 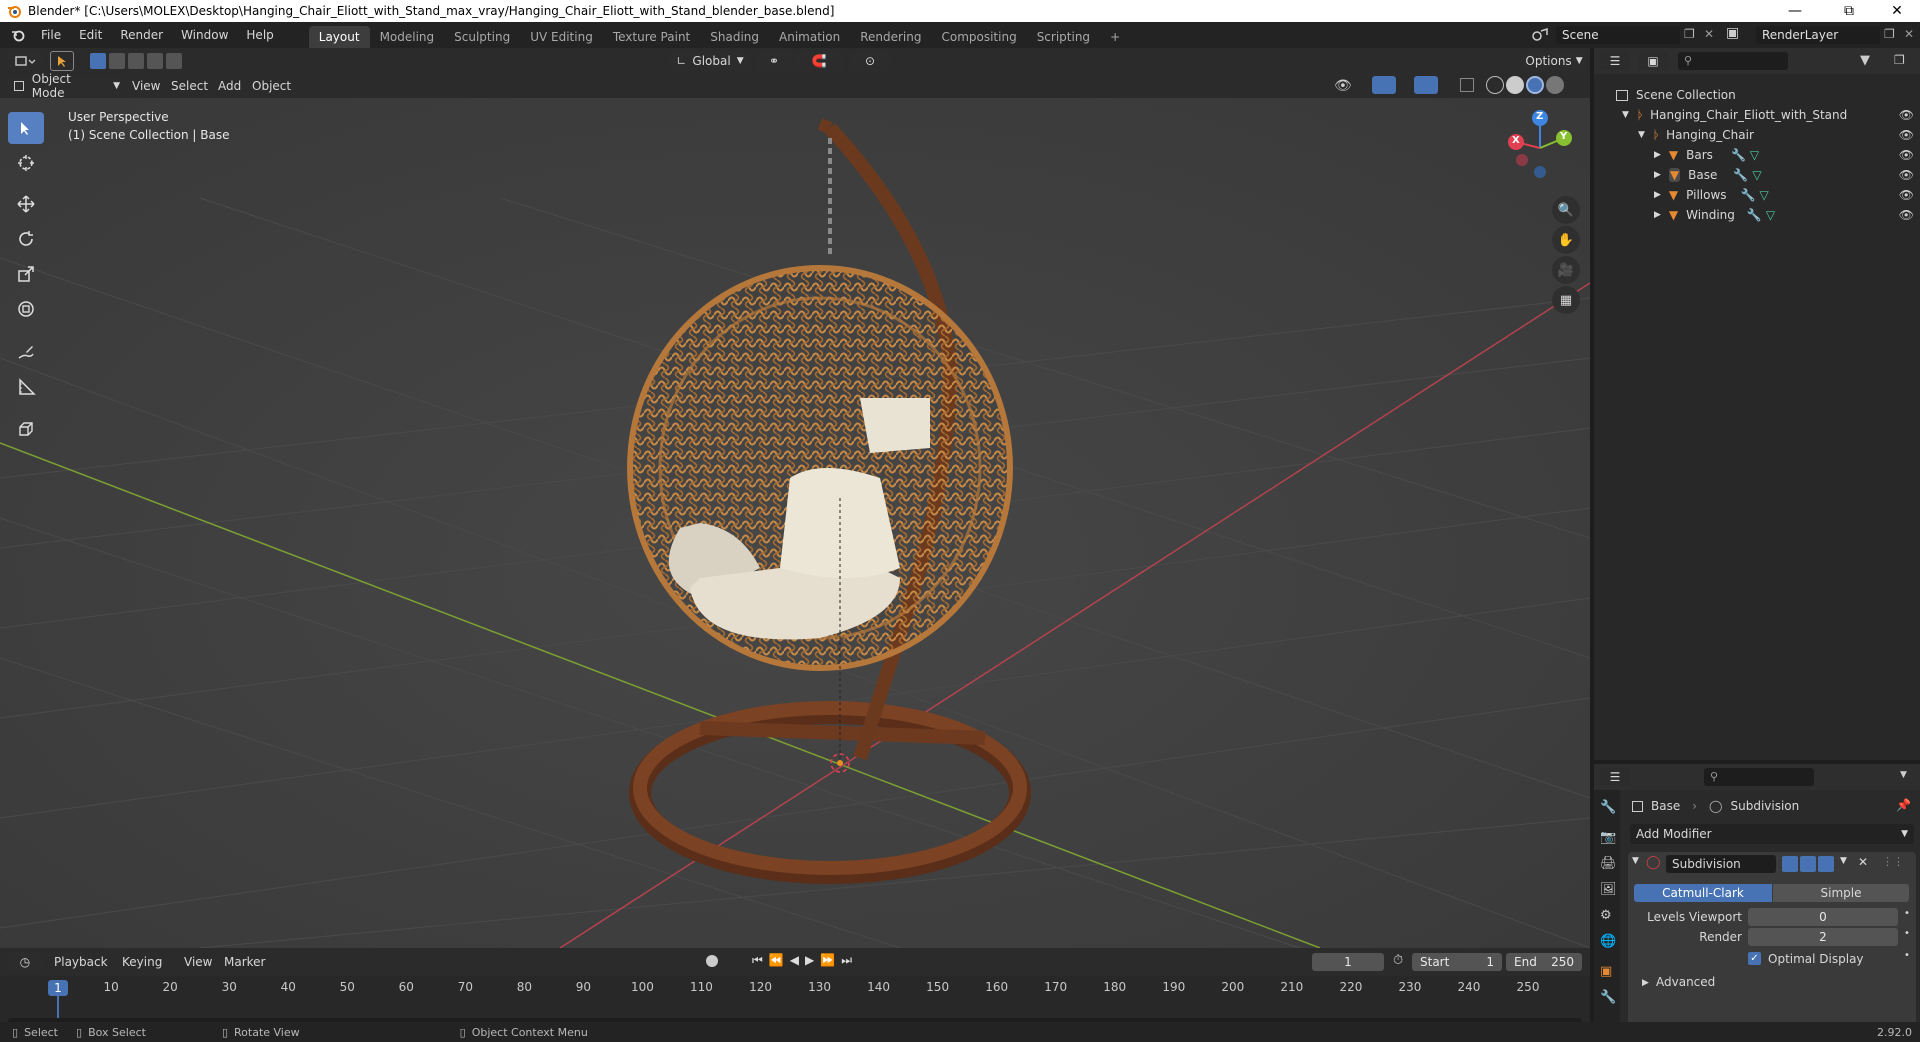 I want to click on outliner-editor-type-button: ☰, so click(x=1615, y=61).